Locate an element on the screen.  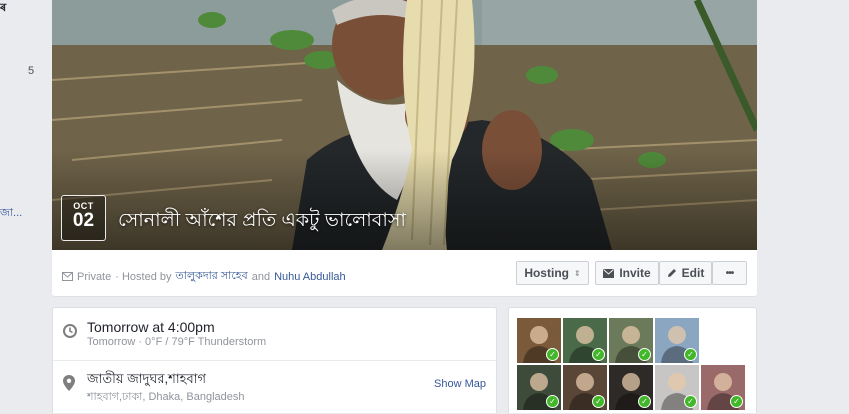
event-time: Tomorrow at 4:00pm is located at coordinates (151, 327).